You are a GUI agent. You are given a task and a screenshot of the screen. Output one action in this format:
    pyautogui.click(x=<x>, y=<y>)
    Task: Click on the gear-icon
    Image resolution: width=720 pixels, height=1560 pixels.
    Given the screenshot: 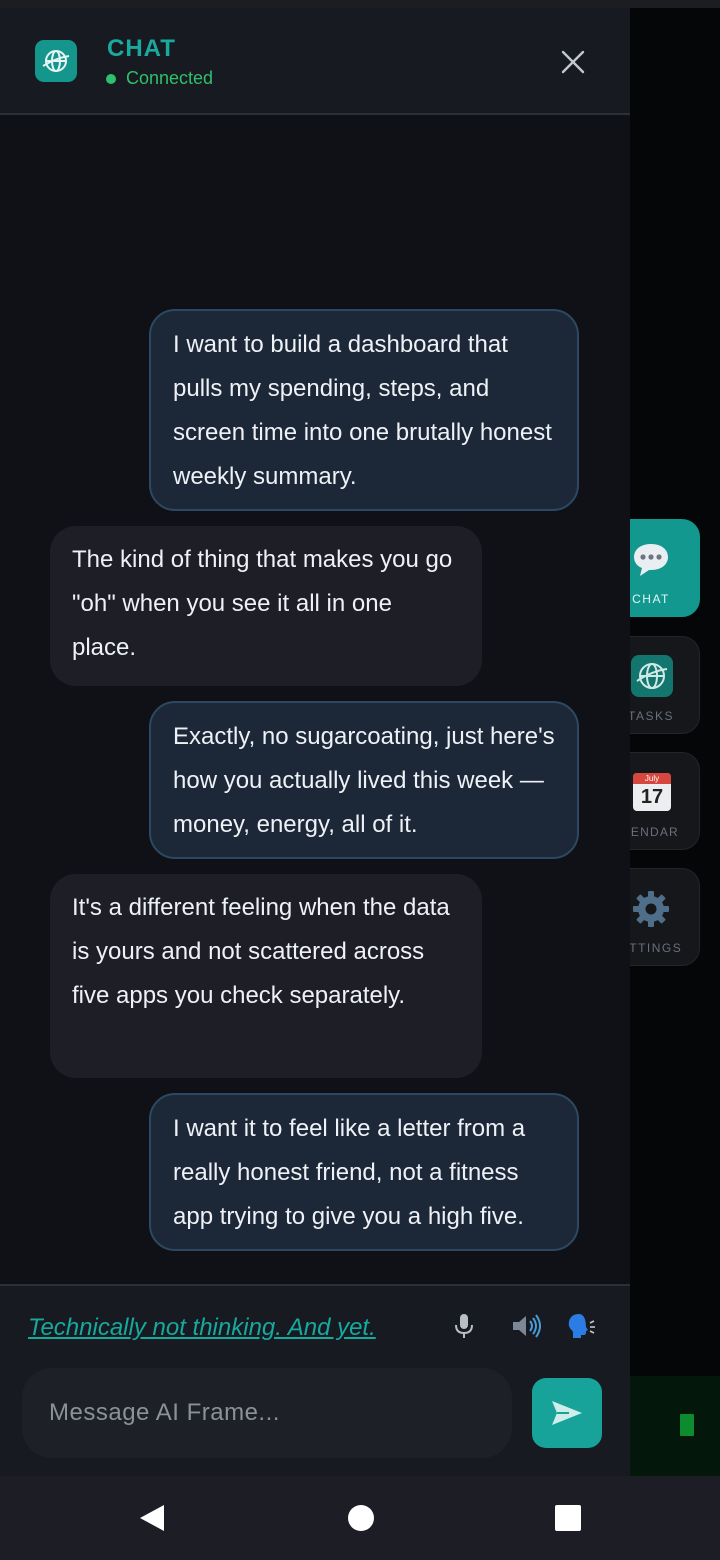 What is the action you would take?
    pyautogui.click(x=651, y=909)
    